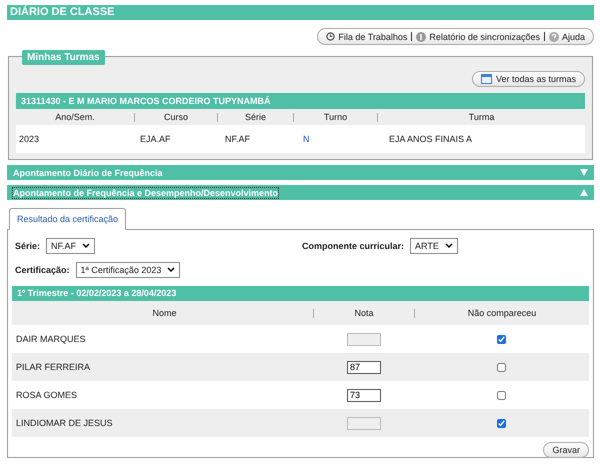  Describe the element at coordinates (553, 37) in the screenshot. I see `help-icon` at that location.